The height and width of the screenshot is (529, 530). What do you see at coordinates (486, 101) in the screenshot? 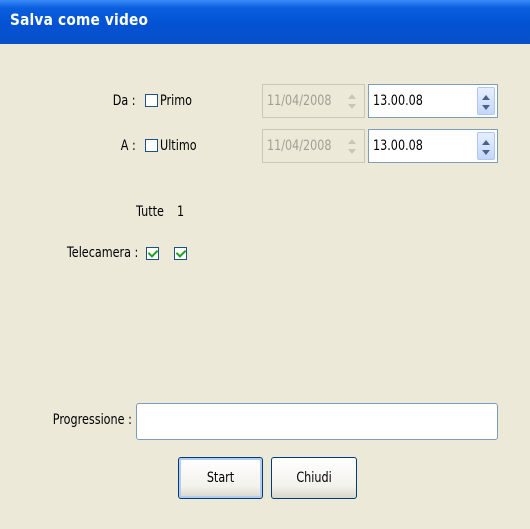
I see `from-time-spinner` at bounding box center [486, 101].